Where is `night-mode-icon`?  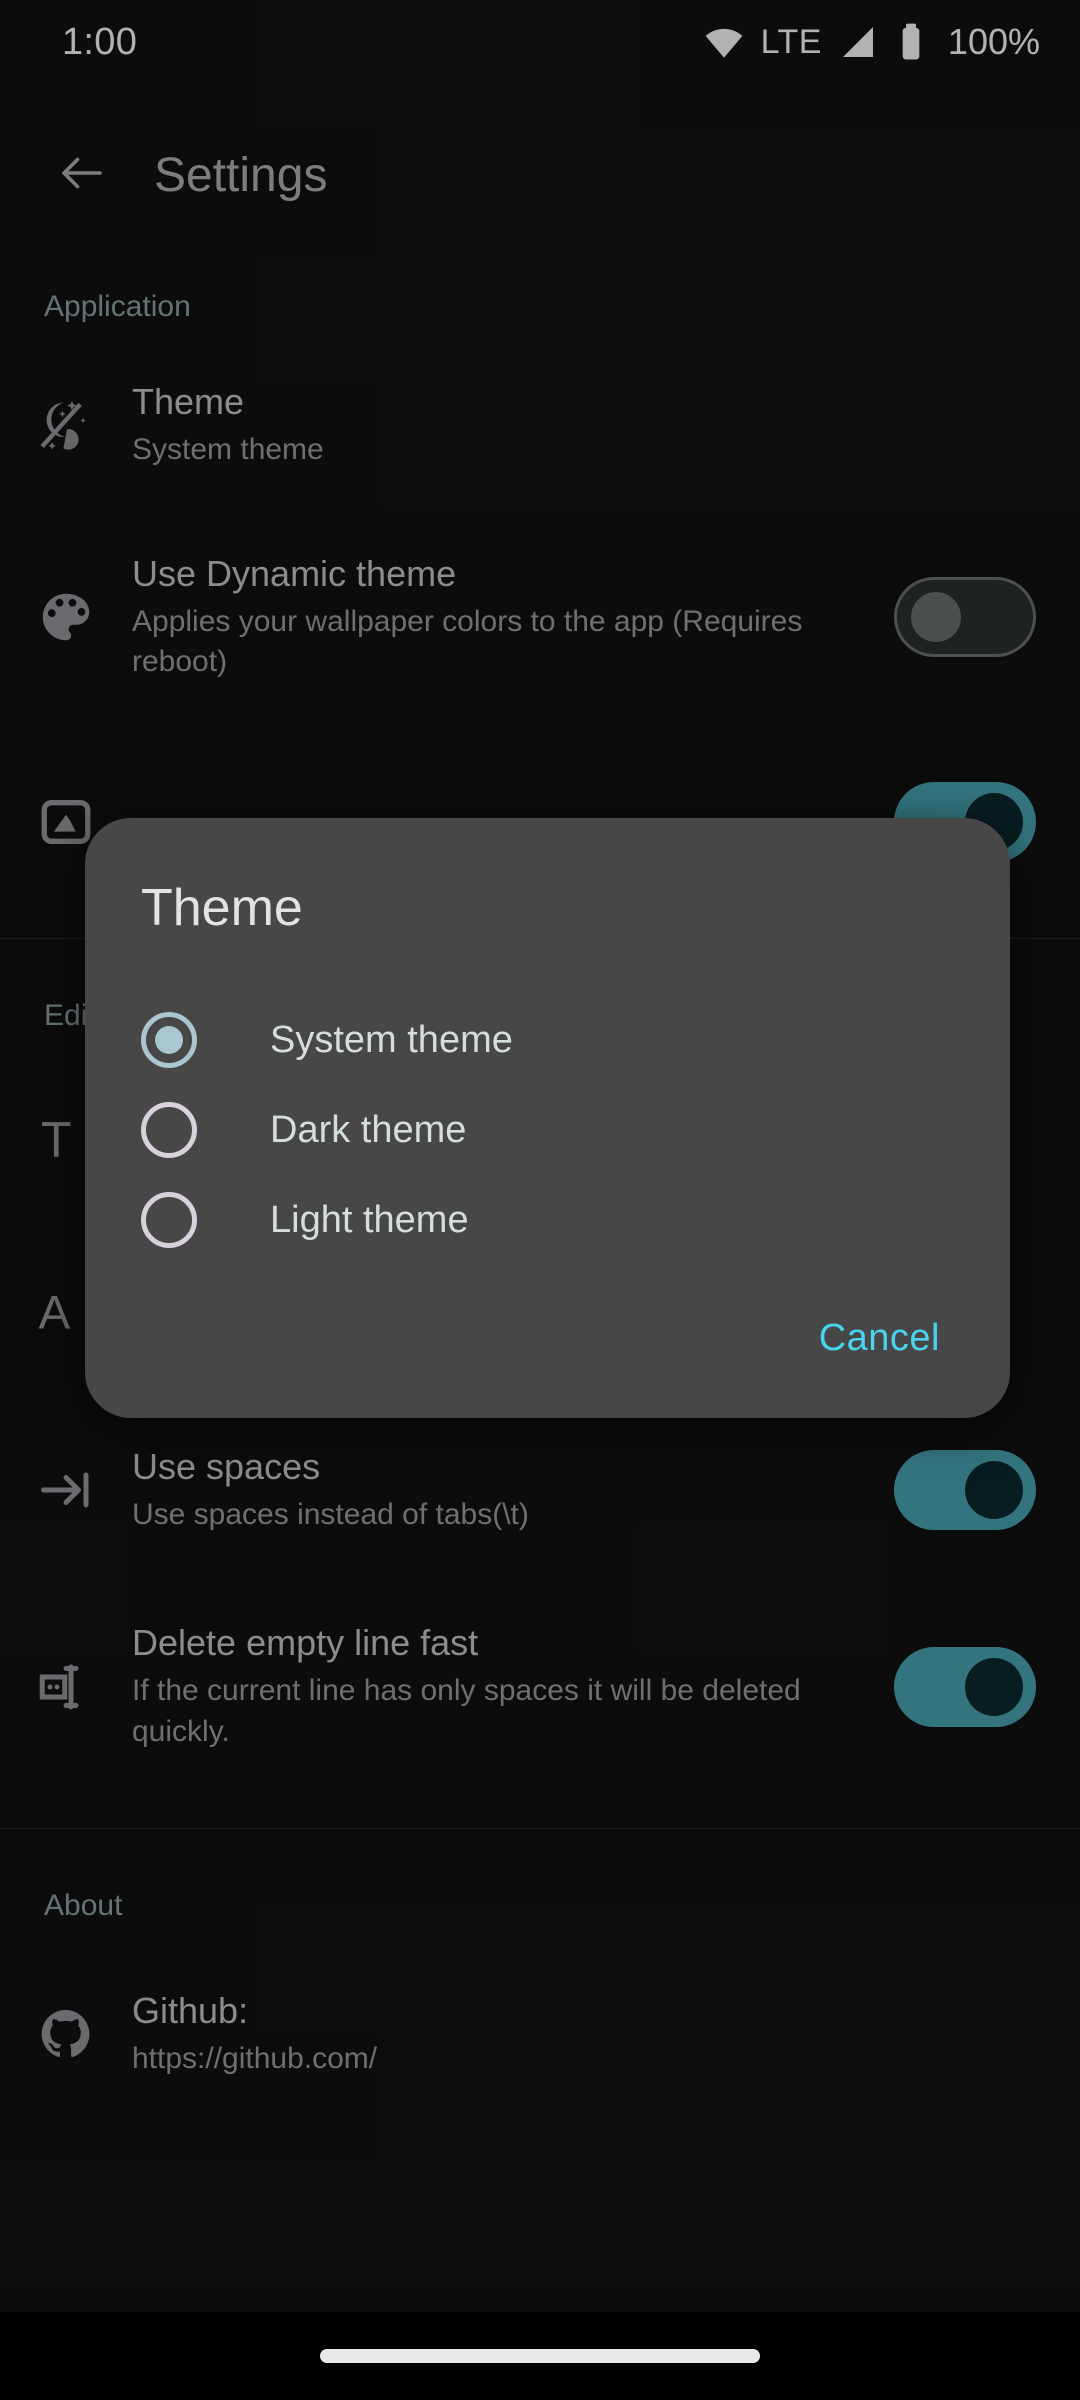
night-mode-icon is located at coordinates (66, 425).